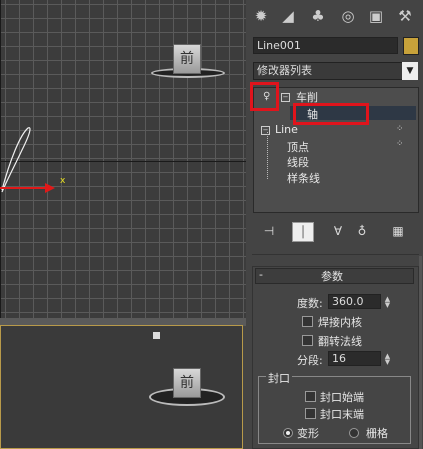 This screenshot has width=423, height=449. Describe the element at coordinates (377, 433) in the screenshot. I see `grid-label: 栅格` at that location.